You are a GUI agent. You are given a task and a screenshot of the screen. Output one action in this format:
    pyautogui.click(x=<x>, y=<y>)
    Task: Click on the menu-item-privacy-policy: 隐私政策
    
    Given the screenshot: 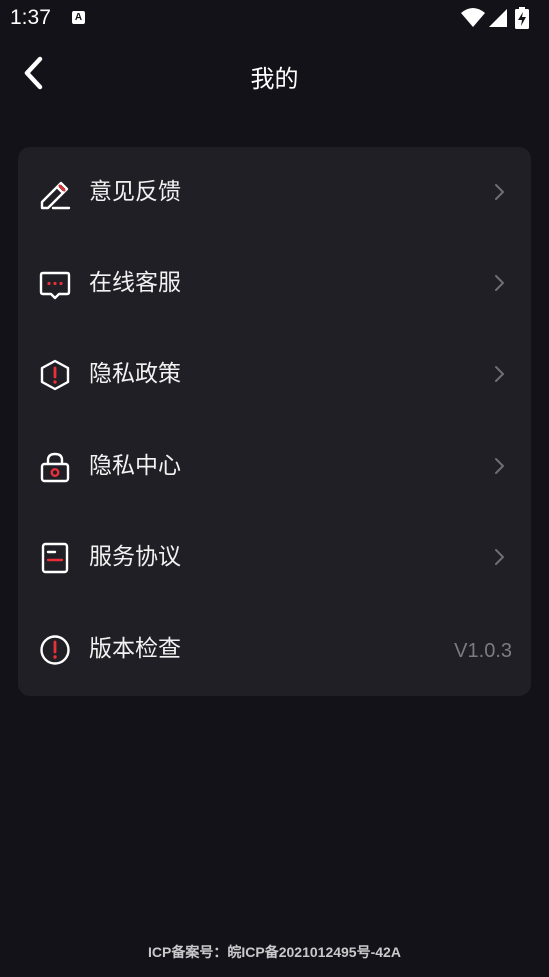 What is the action you would take?
    pyautogui.click(x=274, y=374)
    